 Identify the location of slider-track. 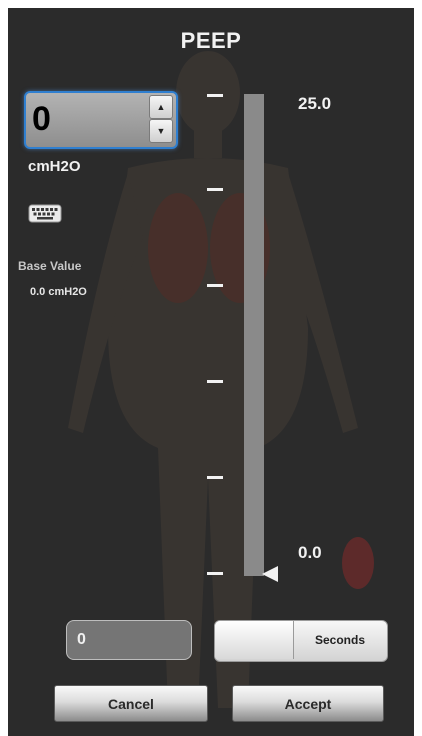
(254, 335).